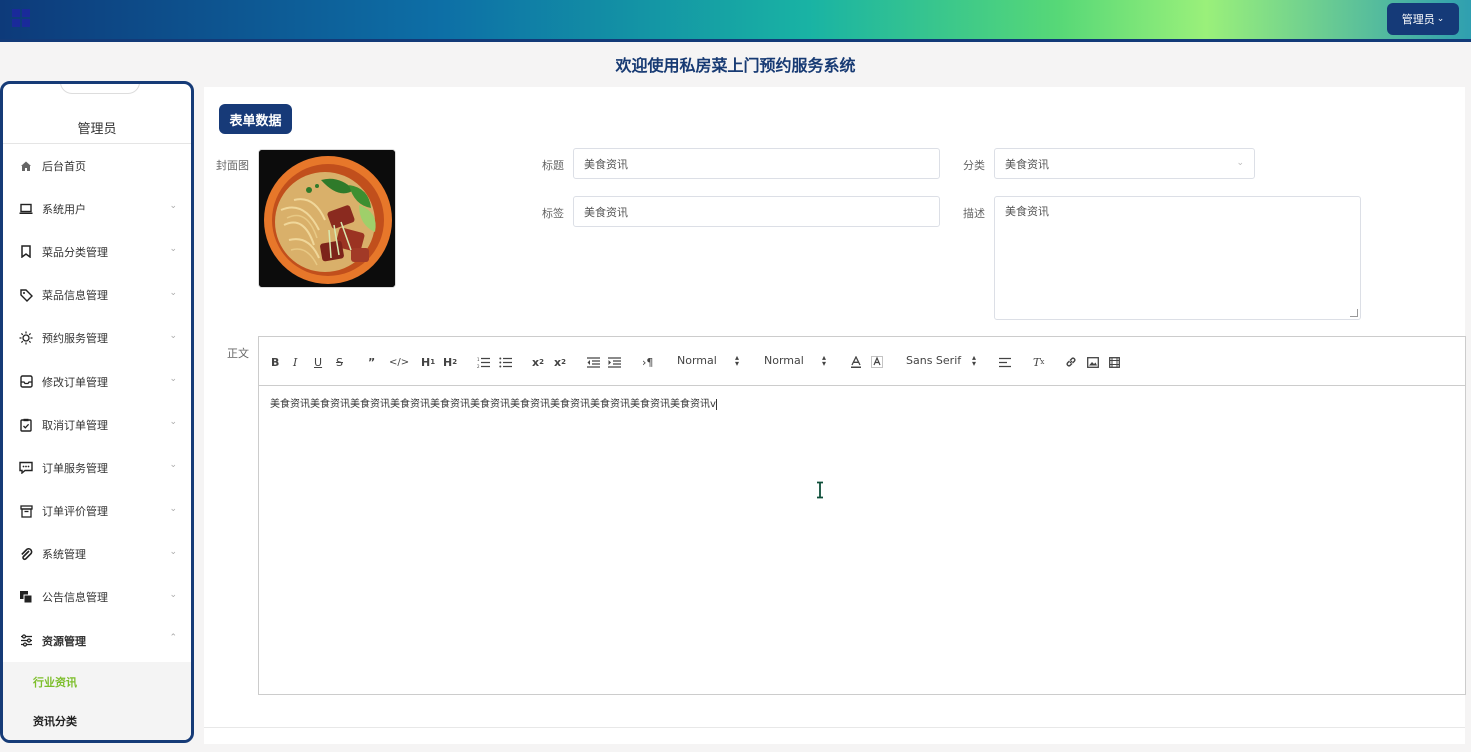 This screenshot has width=1471, height=752. Describe the element at coordinates (26, 295) in the screenshot. I see `tag-icon` at that location.